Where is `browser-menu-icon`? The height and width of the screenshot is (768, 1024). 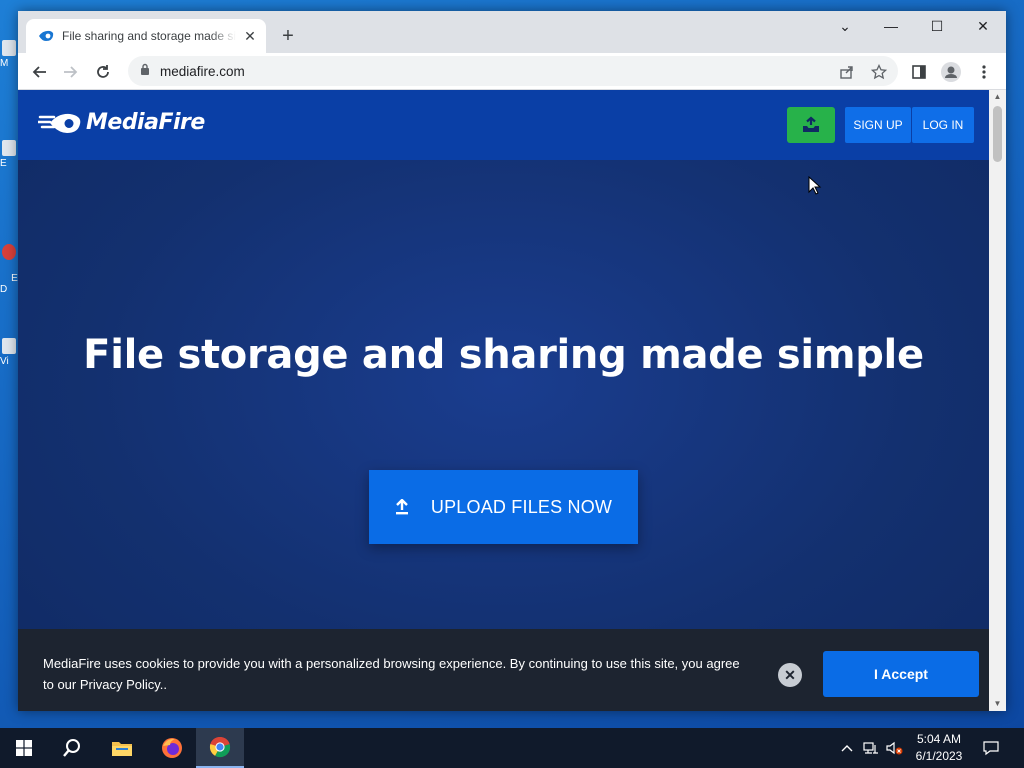
browser-menu-icon is located at coordinates (984, 72).